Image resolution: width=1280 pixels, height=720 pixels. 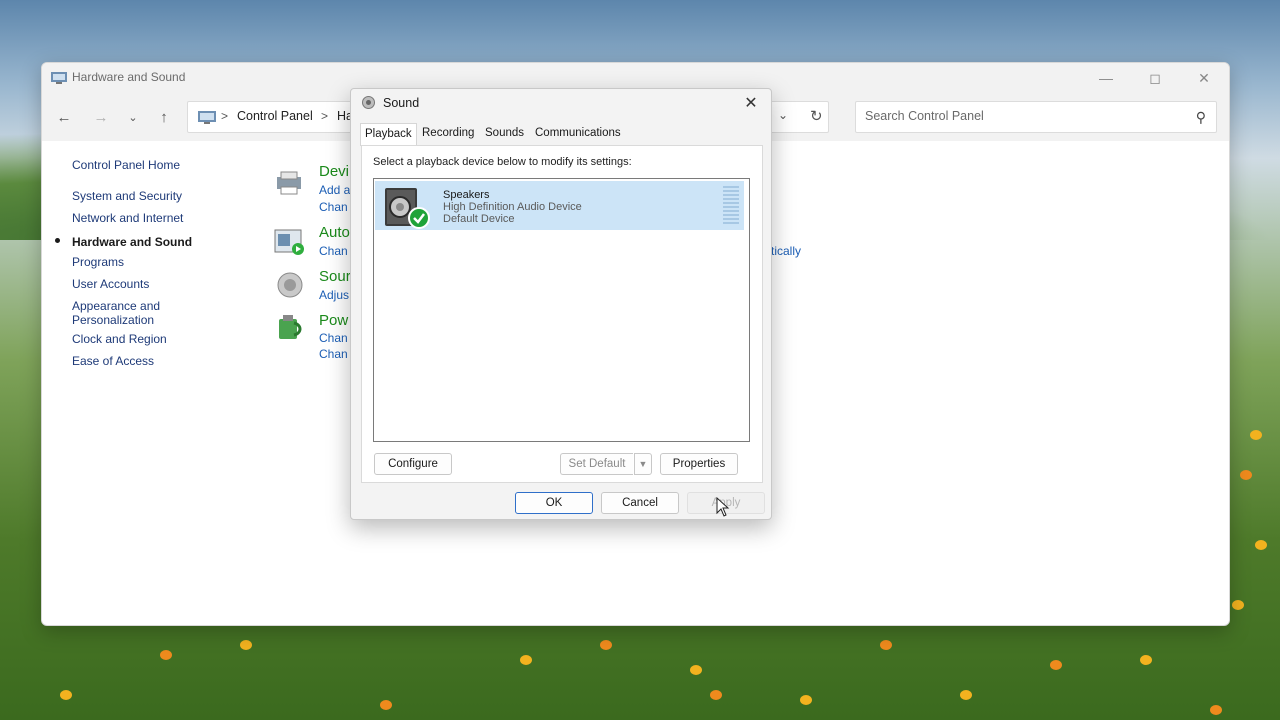 I want to click on speaker-icon, so click(x=368, y=102).